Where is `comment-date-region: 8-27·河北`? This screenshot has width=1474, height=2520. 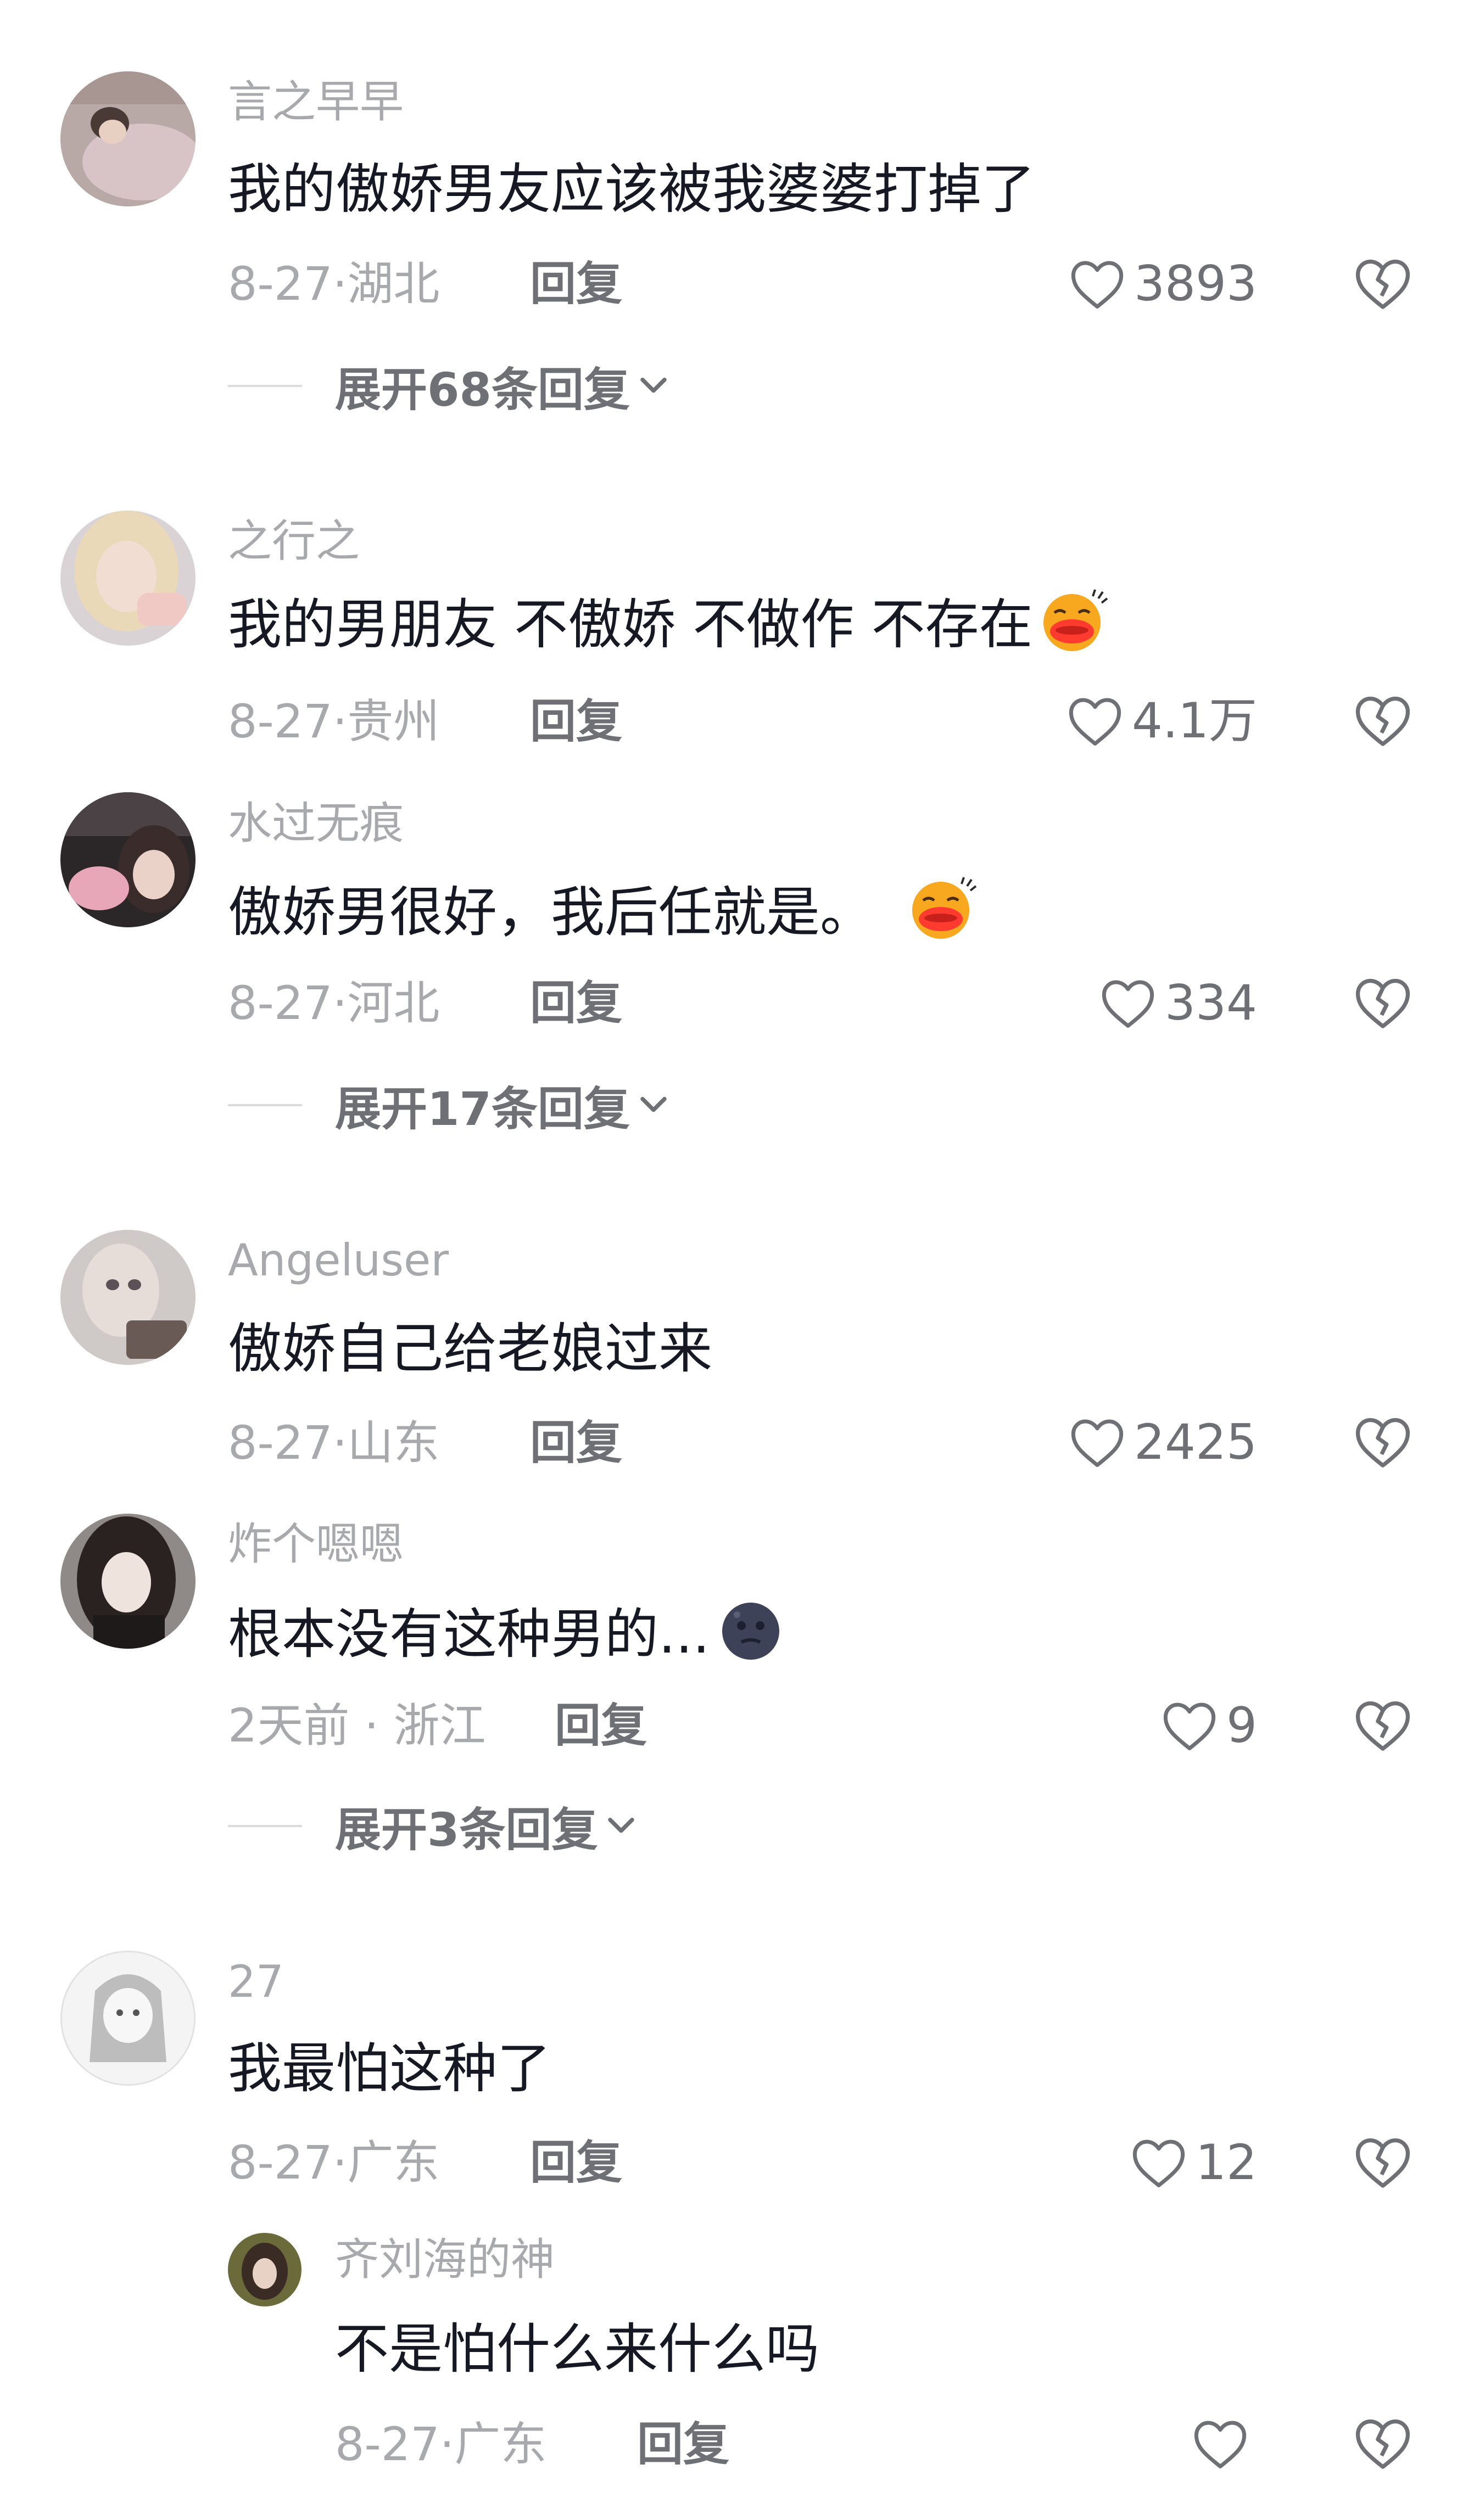 comment-date-region: 8-27·河北 is located at coordinates (334, 1003).